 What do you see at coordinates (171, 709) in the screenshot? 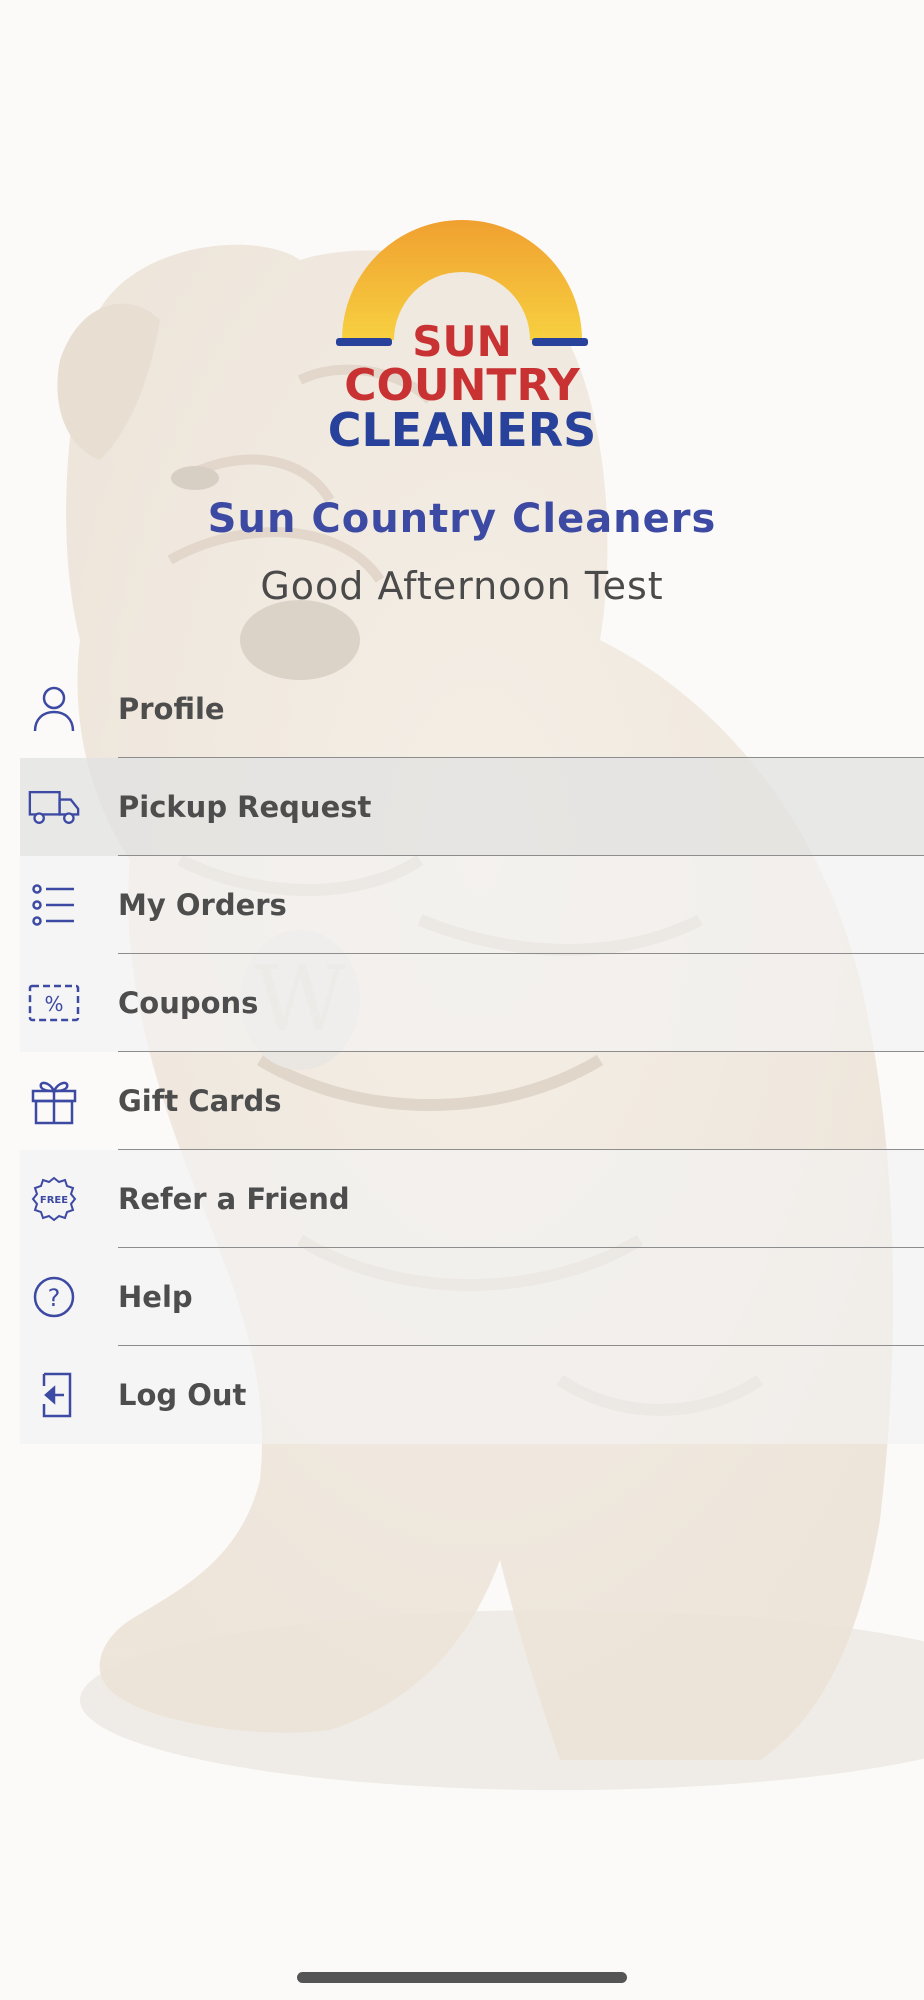
I see `menu-item-label: Profile` at bounding box center [171, 709].